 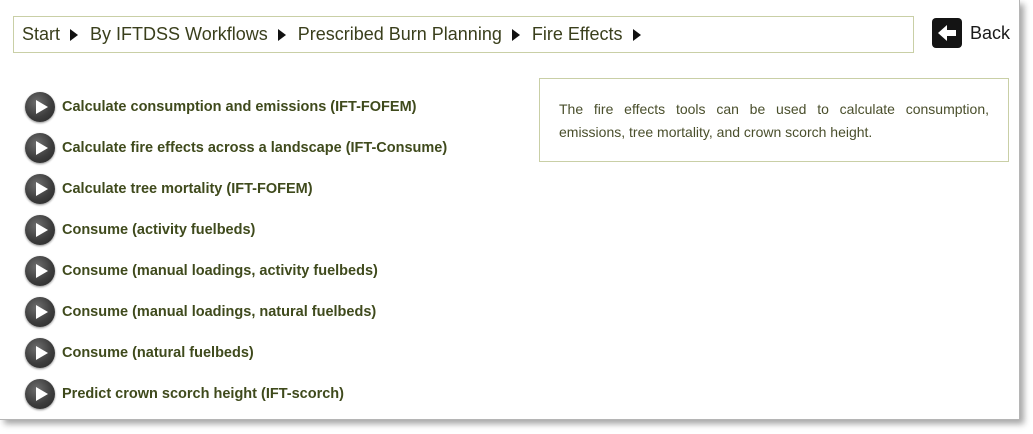 What do you see at coordinates (179, 34) in the screenshot?
I see `breadcrumb-label: By IFTDSS Workflows` at bounding box center [179, 34].